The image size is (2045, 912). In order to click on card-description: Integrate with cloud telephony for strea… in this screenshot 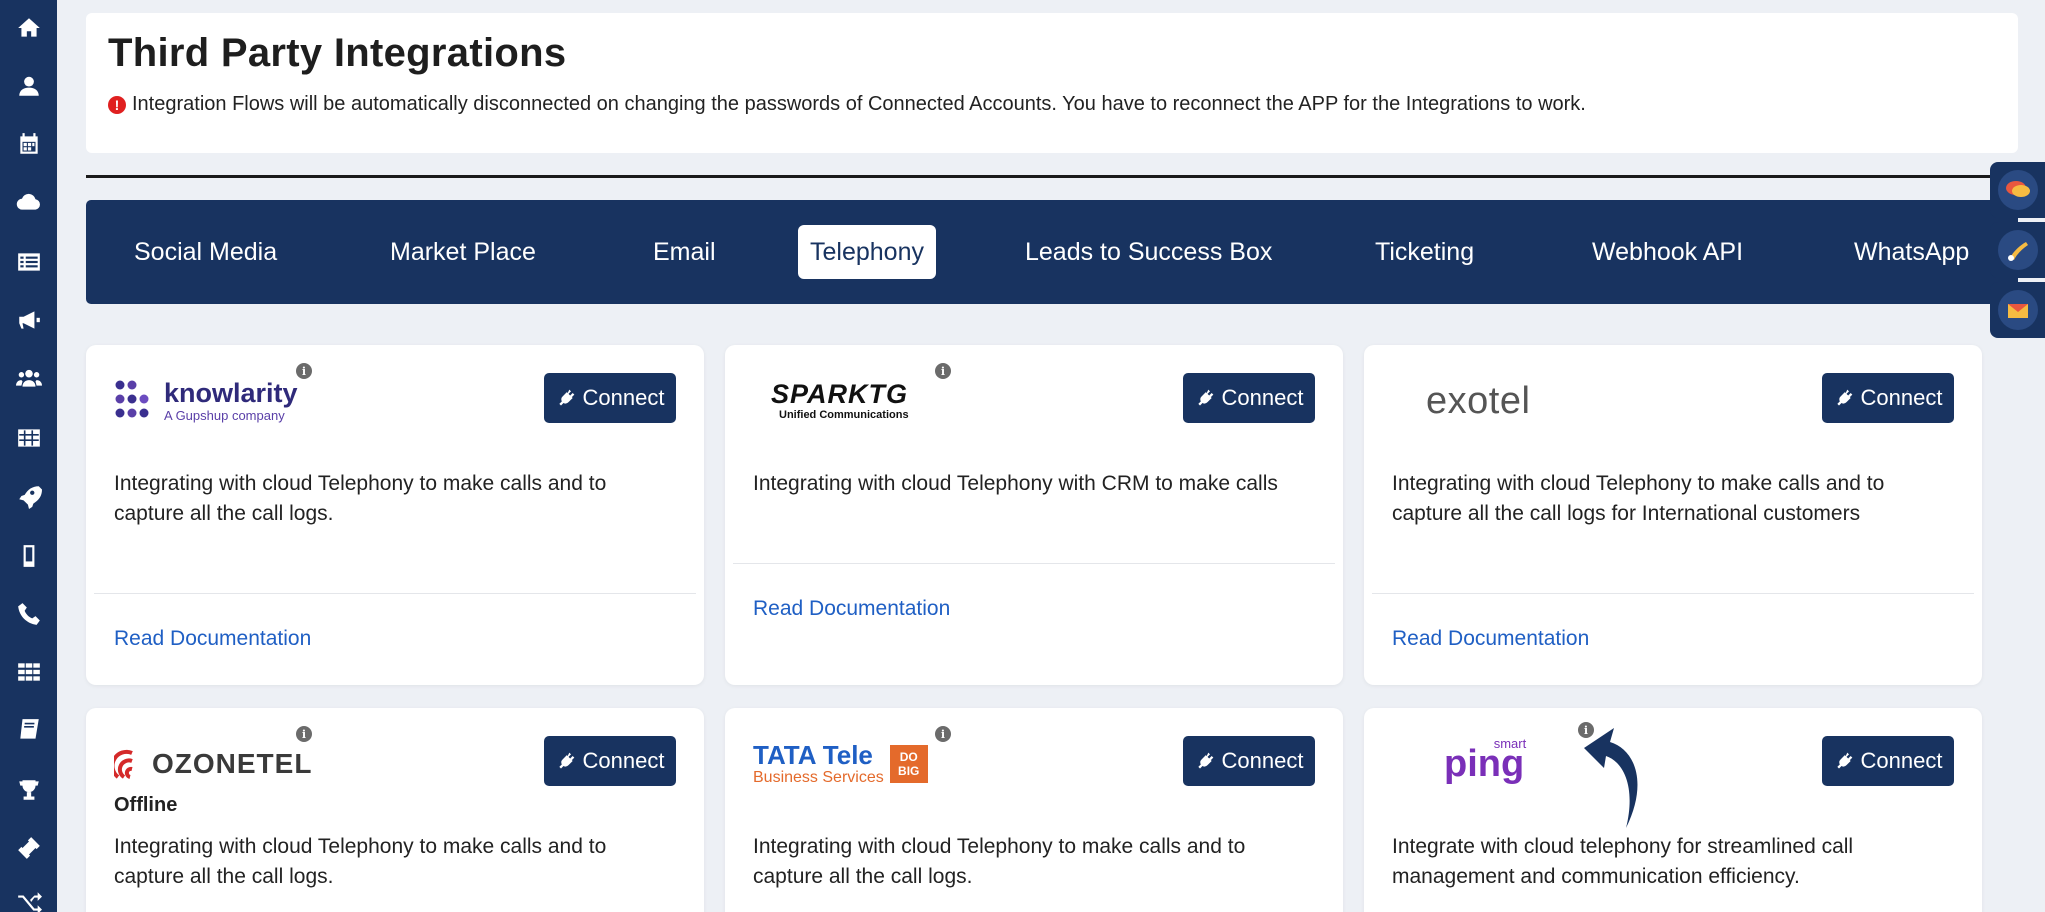, I will do `click(1623, 861)`.